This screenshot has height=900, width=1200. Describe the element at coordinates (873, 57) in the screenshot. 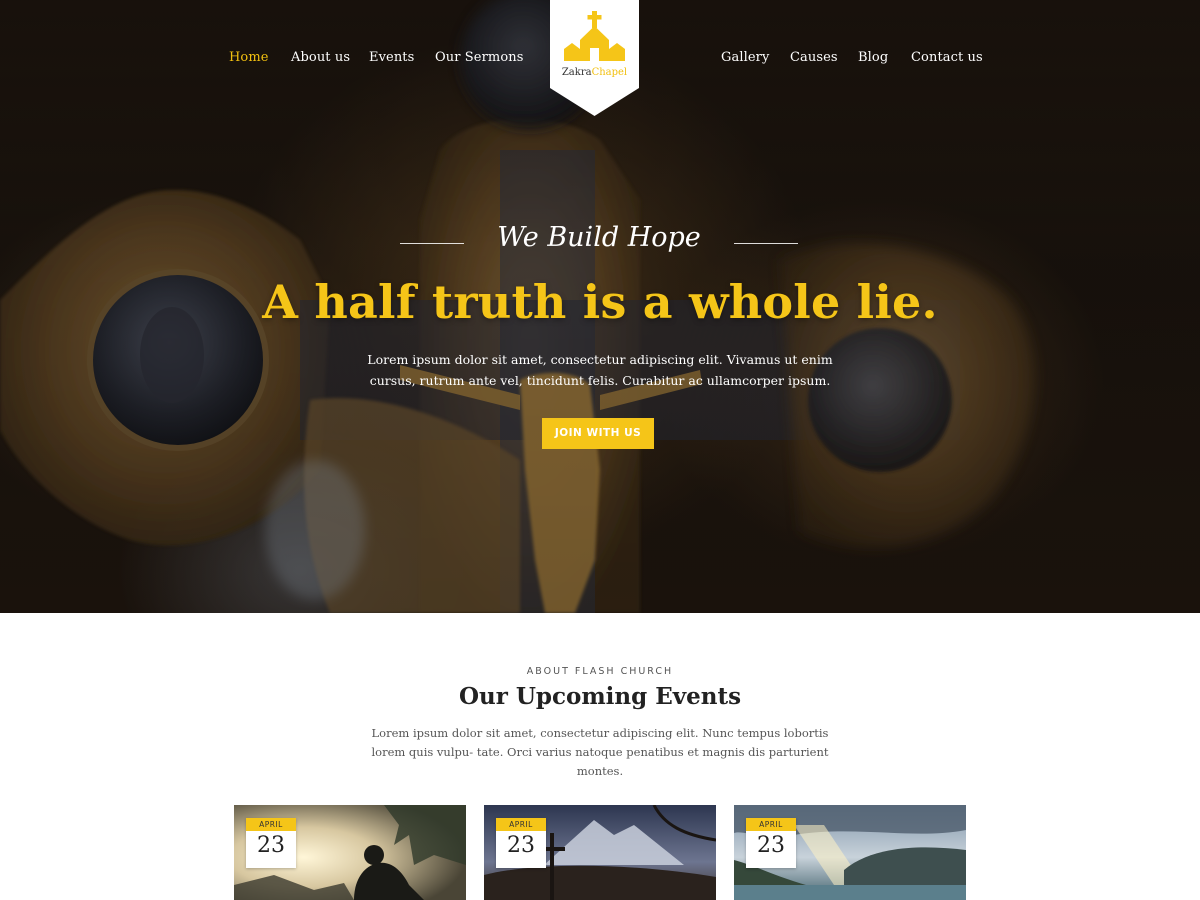

I see `nav-blog: Blog` at that location.